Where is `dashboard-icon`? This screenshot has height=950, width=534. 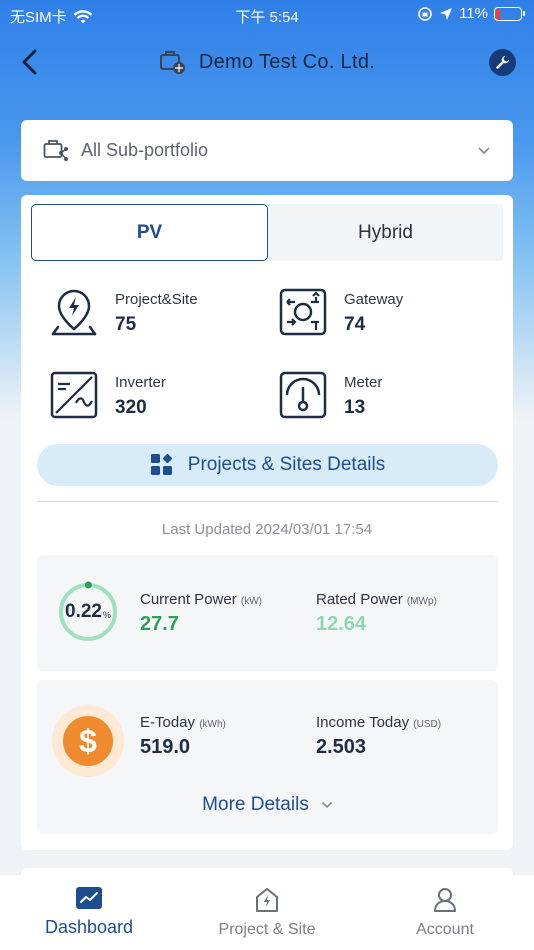 dashboard-icon is located at coordinates (89, 898).